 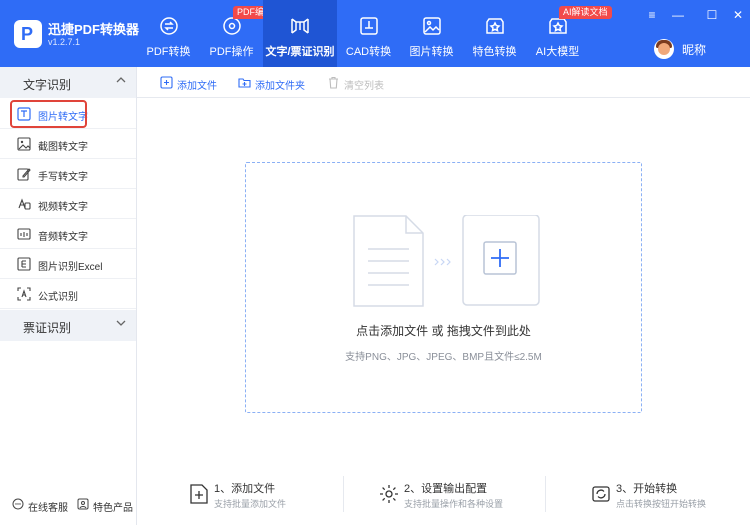 What do you see at coordinates (231, 52) in the screenshot?
I see `tab-label: PDF操作` at bounding box center [231, 52].